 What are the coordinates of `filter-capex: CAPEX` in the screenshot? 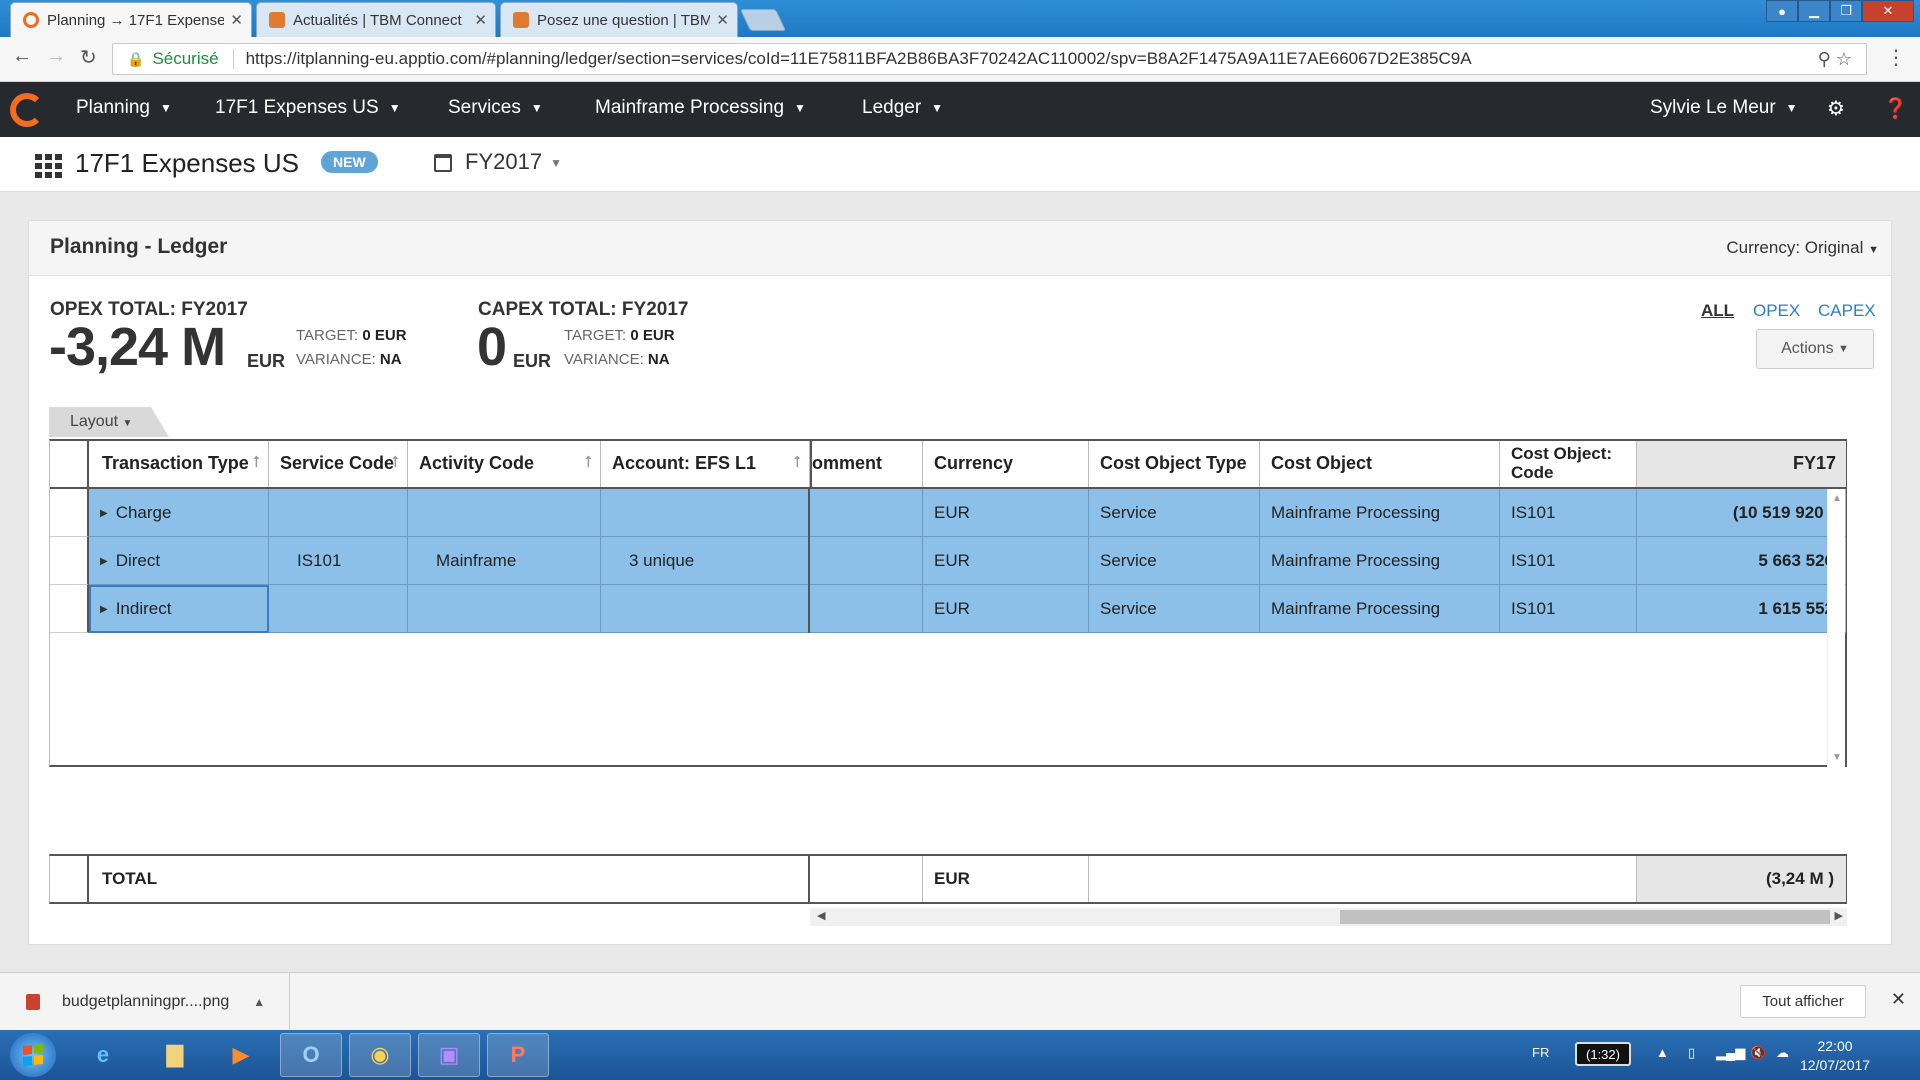 It's located at (1847, 311).